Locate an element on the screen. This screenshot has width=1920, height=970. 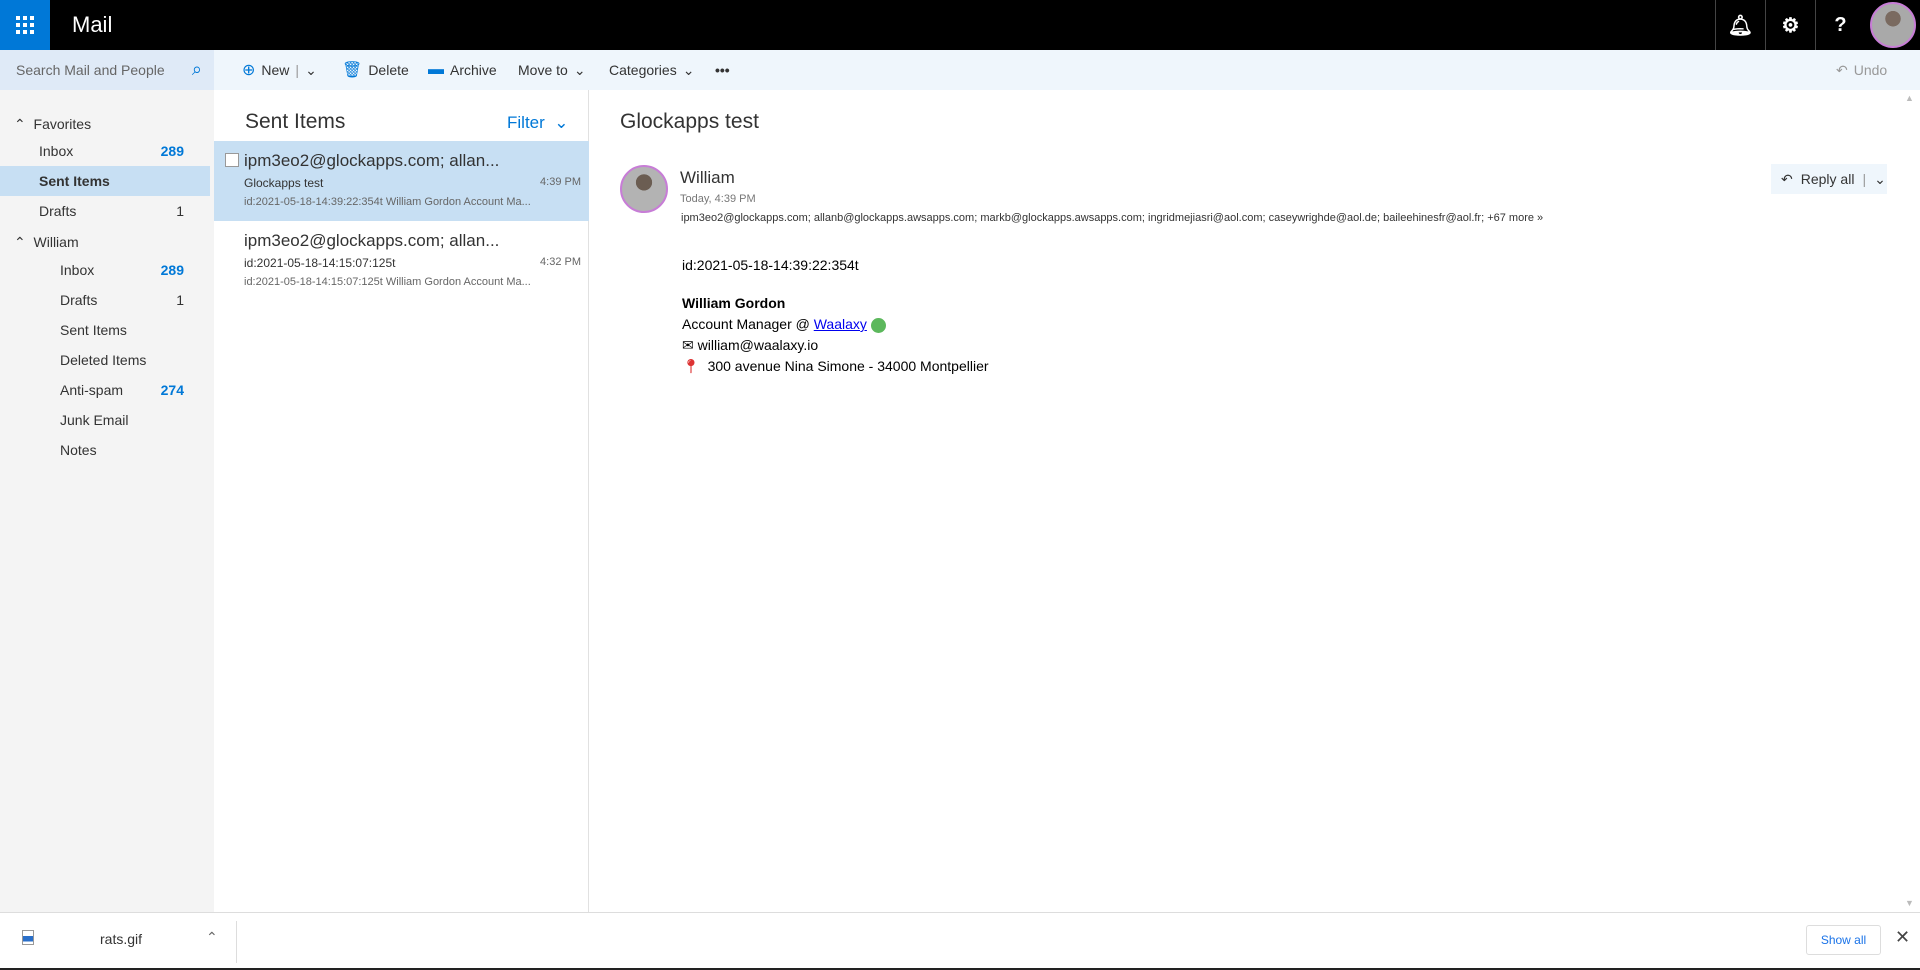
divider is located at coordinates (236, 942).